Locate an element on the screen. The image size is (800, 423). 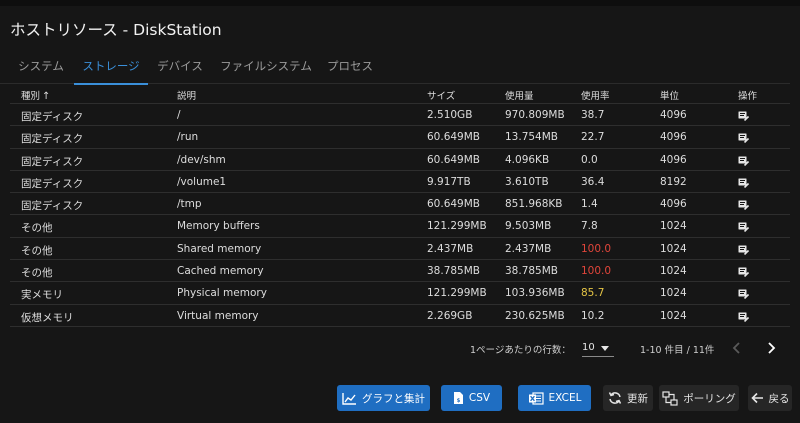
tab-processes: プロセス is located at coordinates (350, 69).